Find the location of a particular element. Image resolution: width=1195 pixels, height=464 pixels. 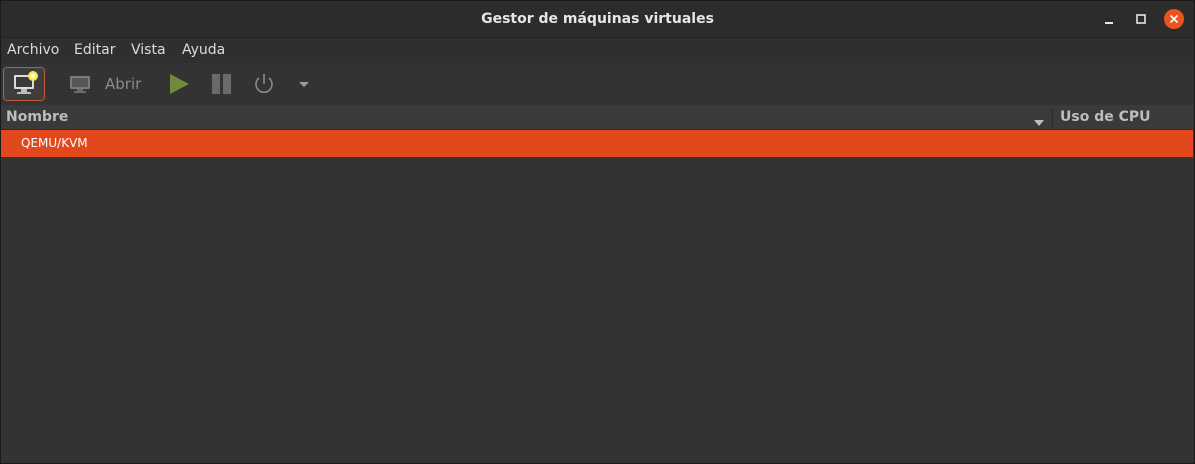

toolbar: Abrir is located at coordinates (597, 84).